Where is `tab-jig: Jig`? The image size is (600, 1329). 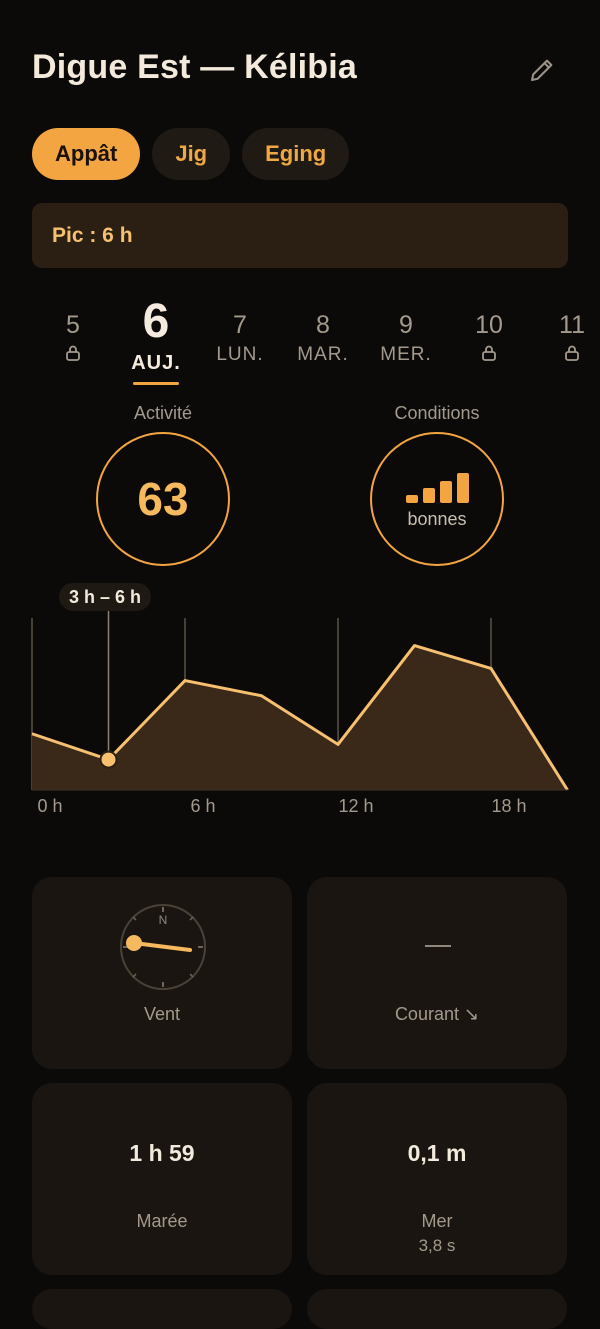 tab-jig: Jig is located at coordinates (191, 154).